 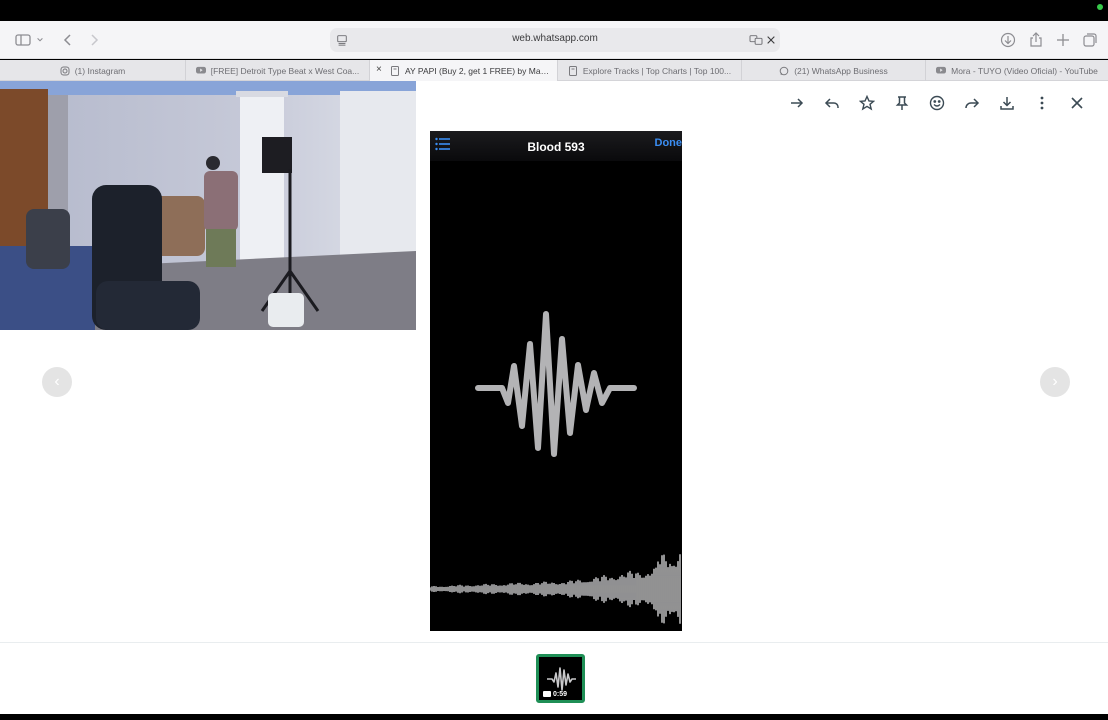 What do you see at coordinates (1090, 40) in the screenshot?
I see `tab-overview-icon` at bounding box center [1090, 40].